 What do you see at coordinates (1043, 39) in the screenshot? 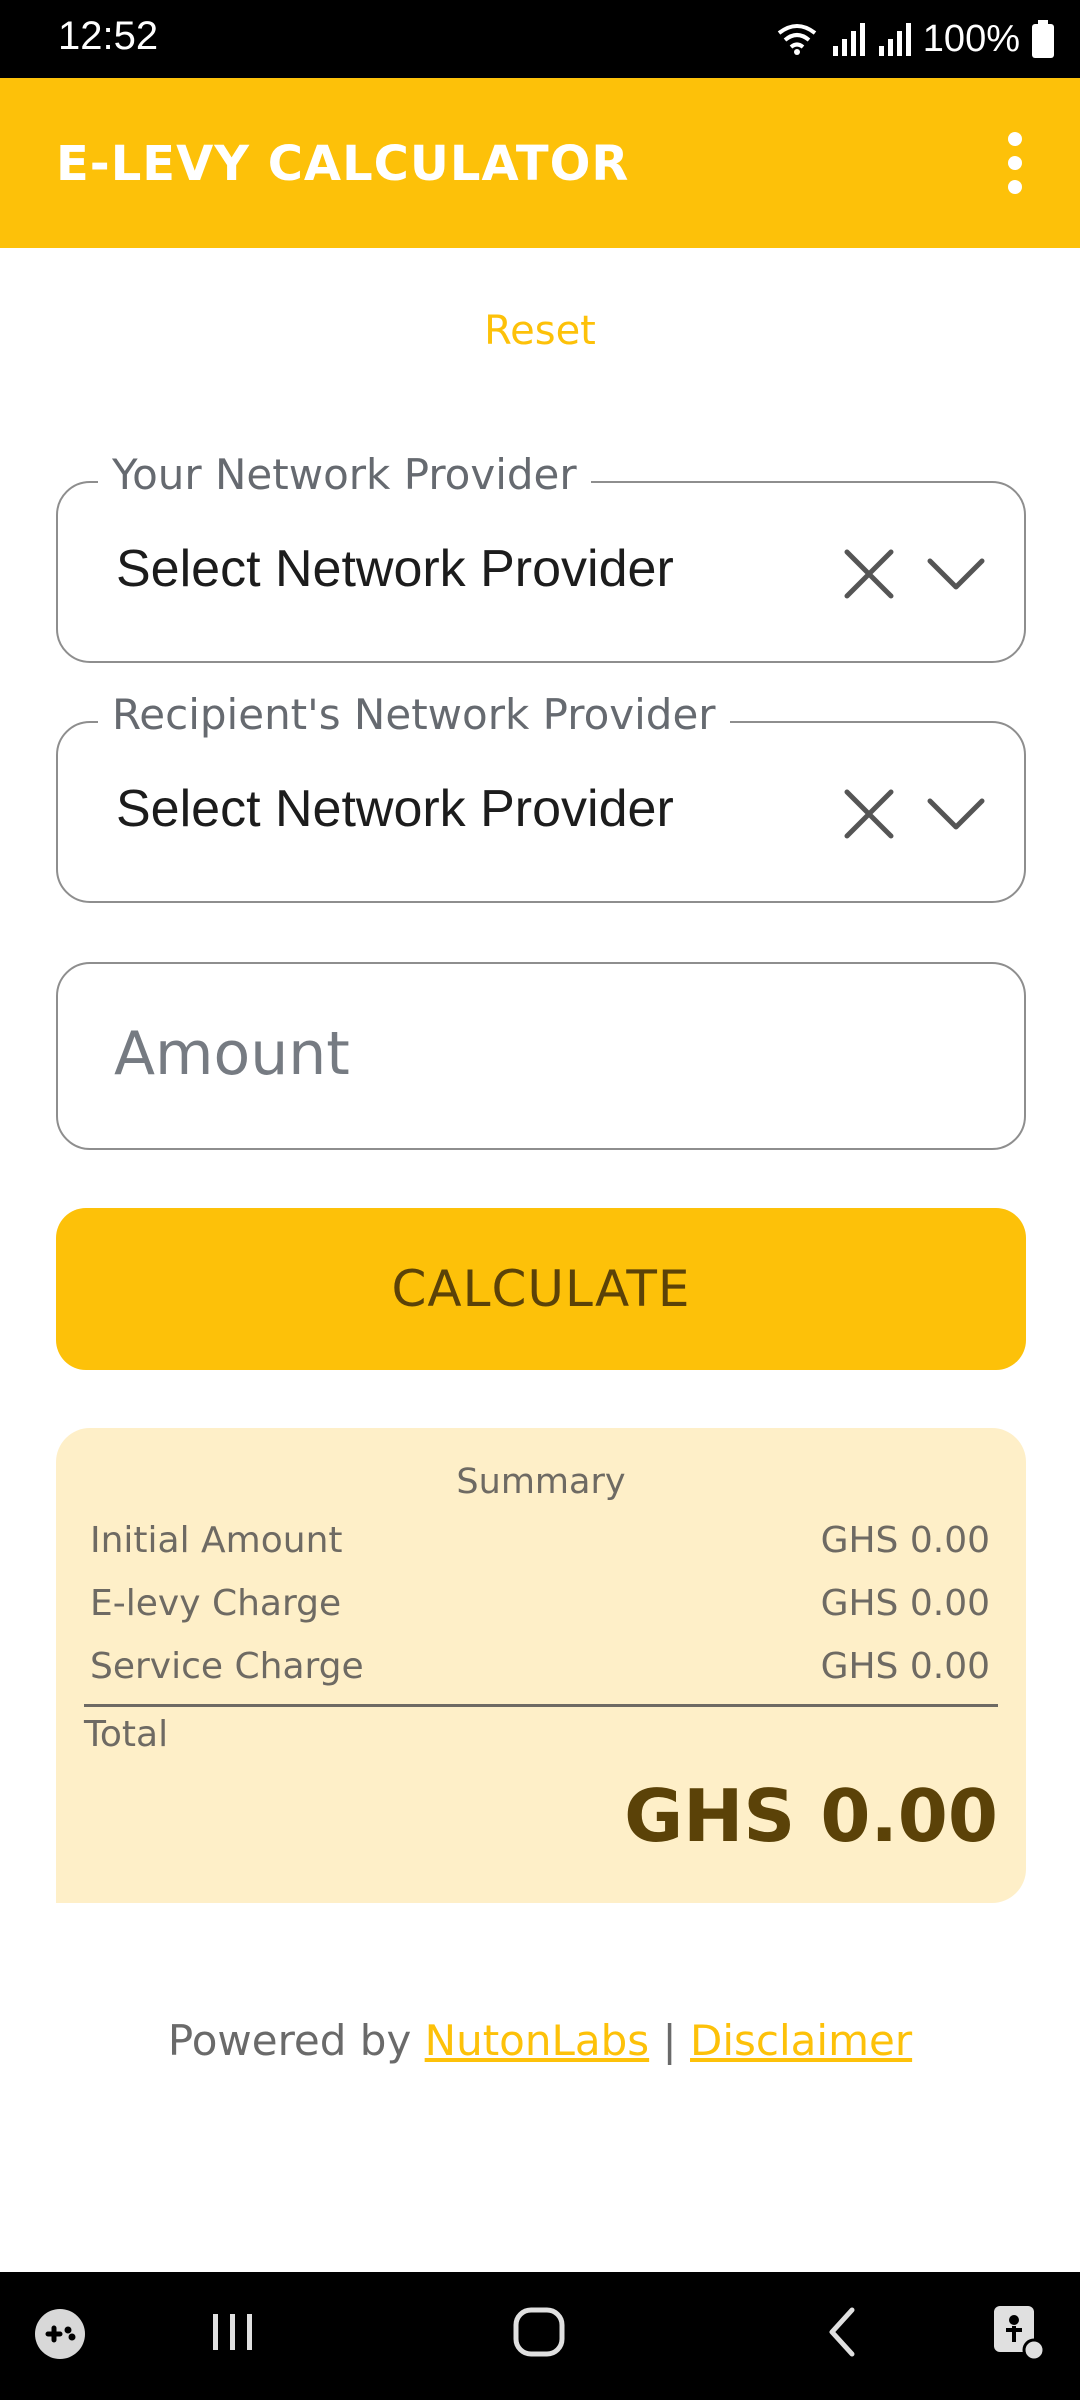
I see `battery-icon` at bounding box center [1043, 39].